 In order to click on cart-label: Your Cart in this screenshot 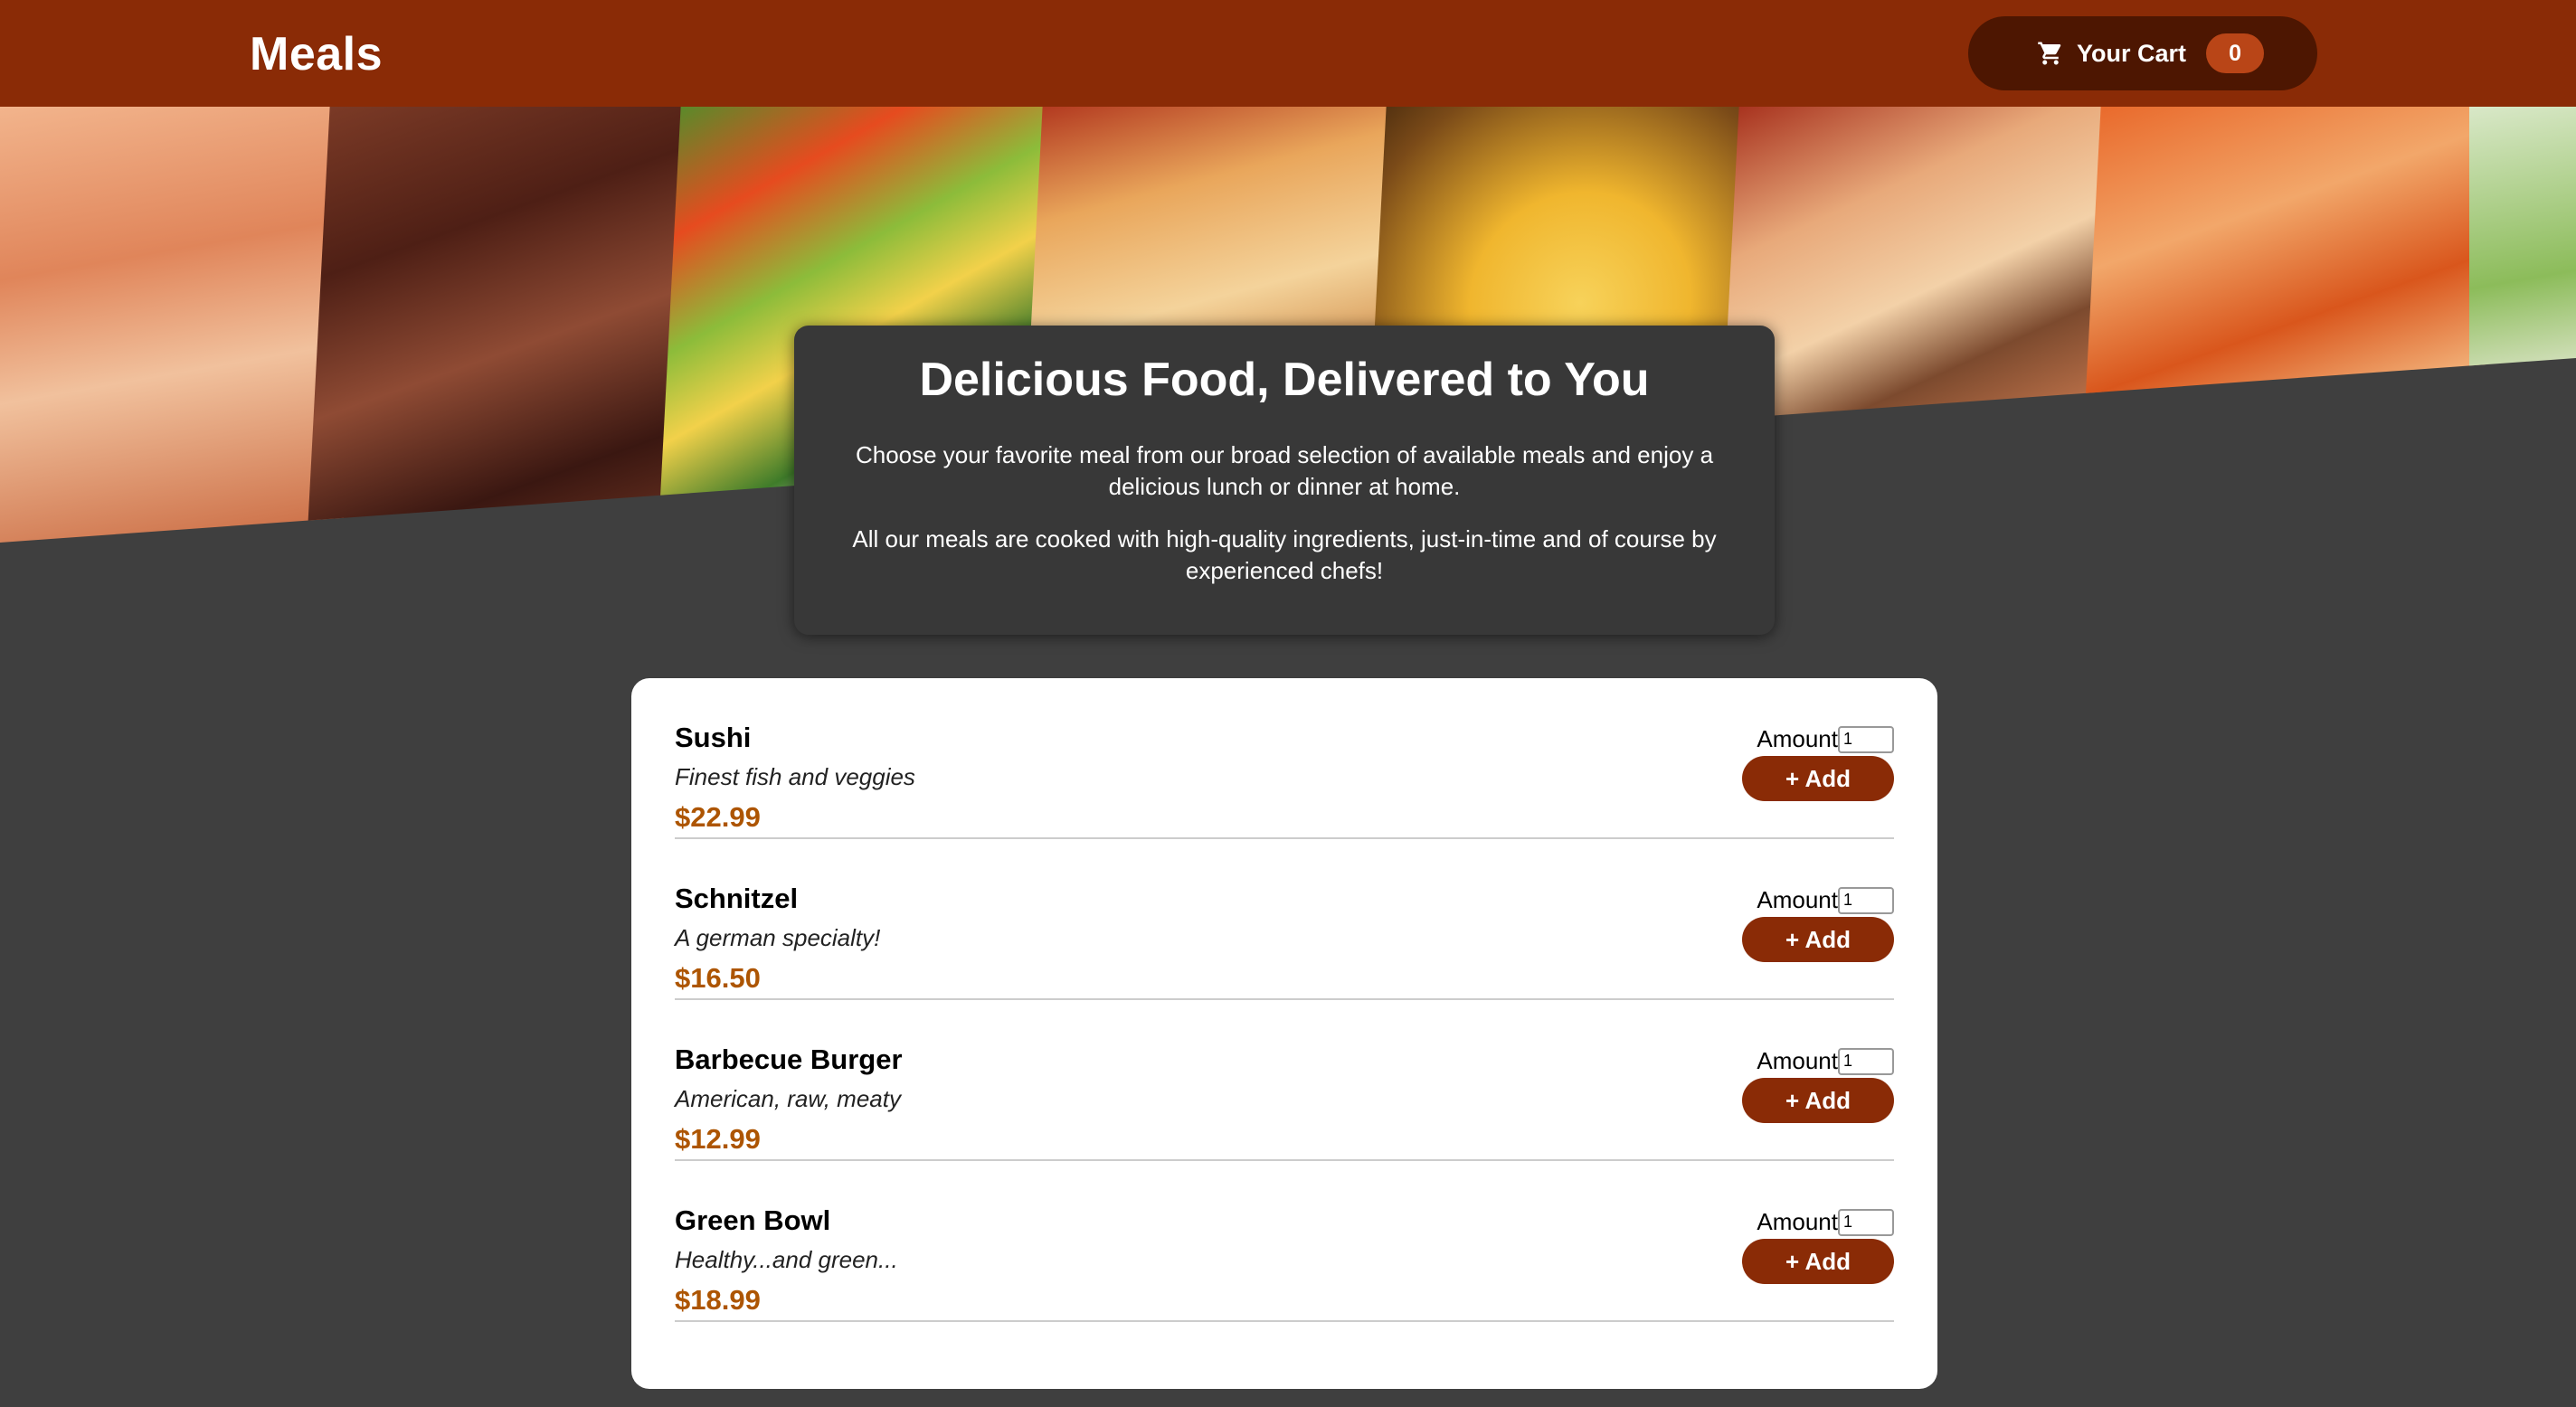, I will do `click(2132, 53)`.